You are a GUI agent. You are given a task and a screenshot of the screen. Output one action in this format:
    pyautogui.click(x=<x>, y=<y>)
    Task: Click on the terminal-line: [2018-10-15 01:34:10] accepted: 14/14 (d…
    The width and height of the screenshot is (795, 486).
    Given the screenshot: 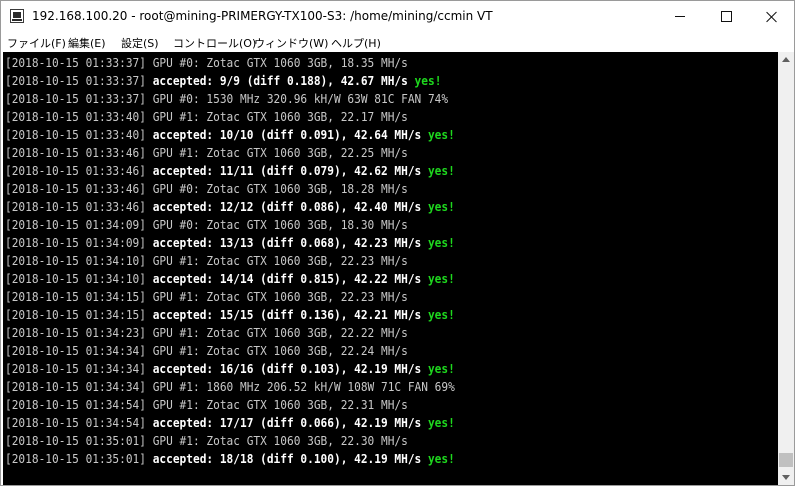 What is the action you would take?
    pyautogui.click(x=230, y=279)
    